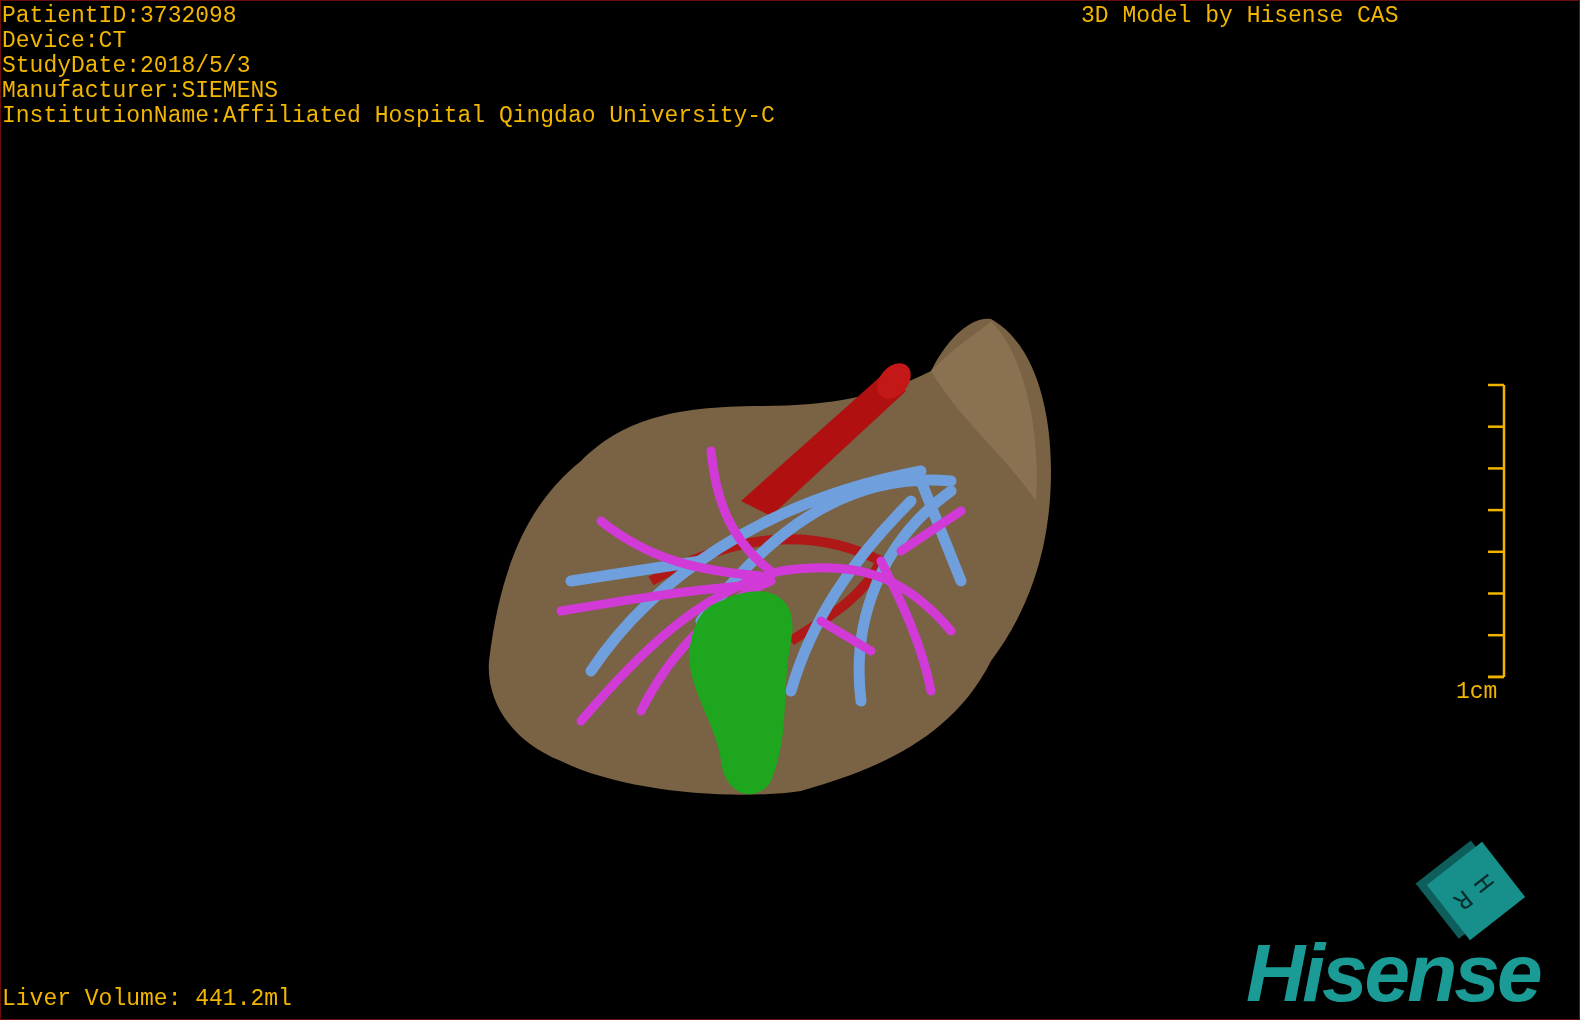 The image size is (1580, 1020). What do you see at coordinates (120, 16) in the screenshot?
I see `patient-info-text: PatientID:3732098` at bounding box center [120, 16].